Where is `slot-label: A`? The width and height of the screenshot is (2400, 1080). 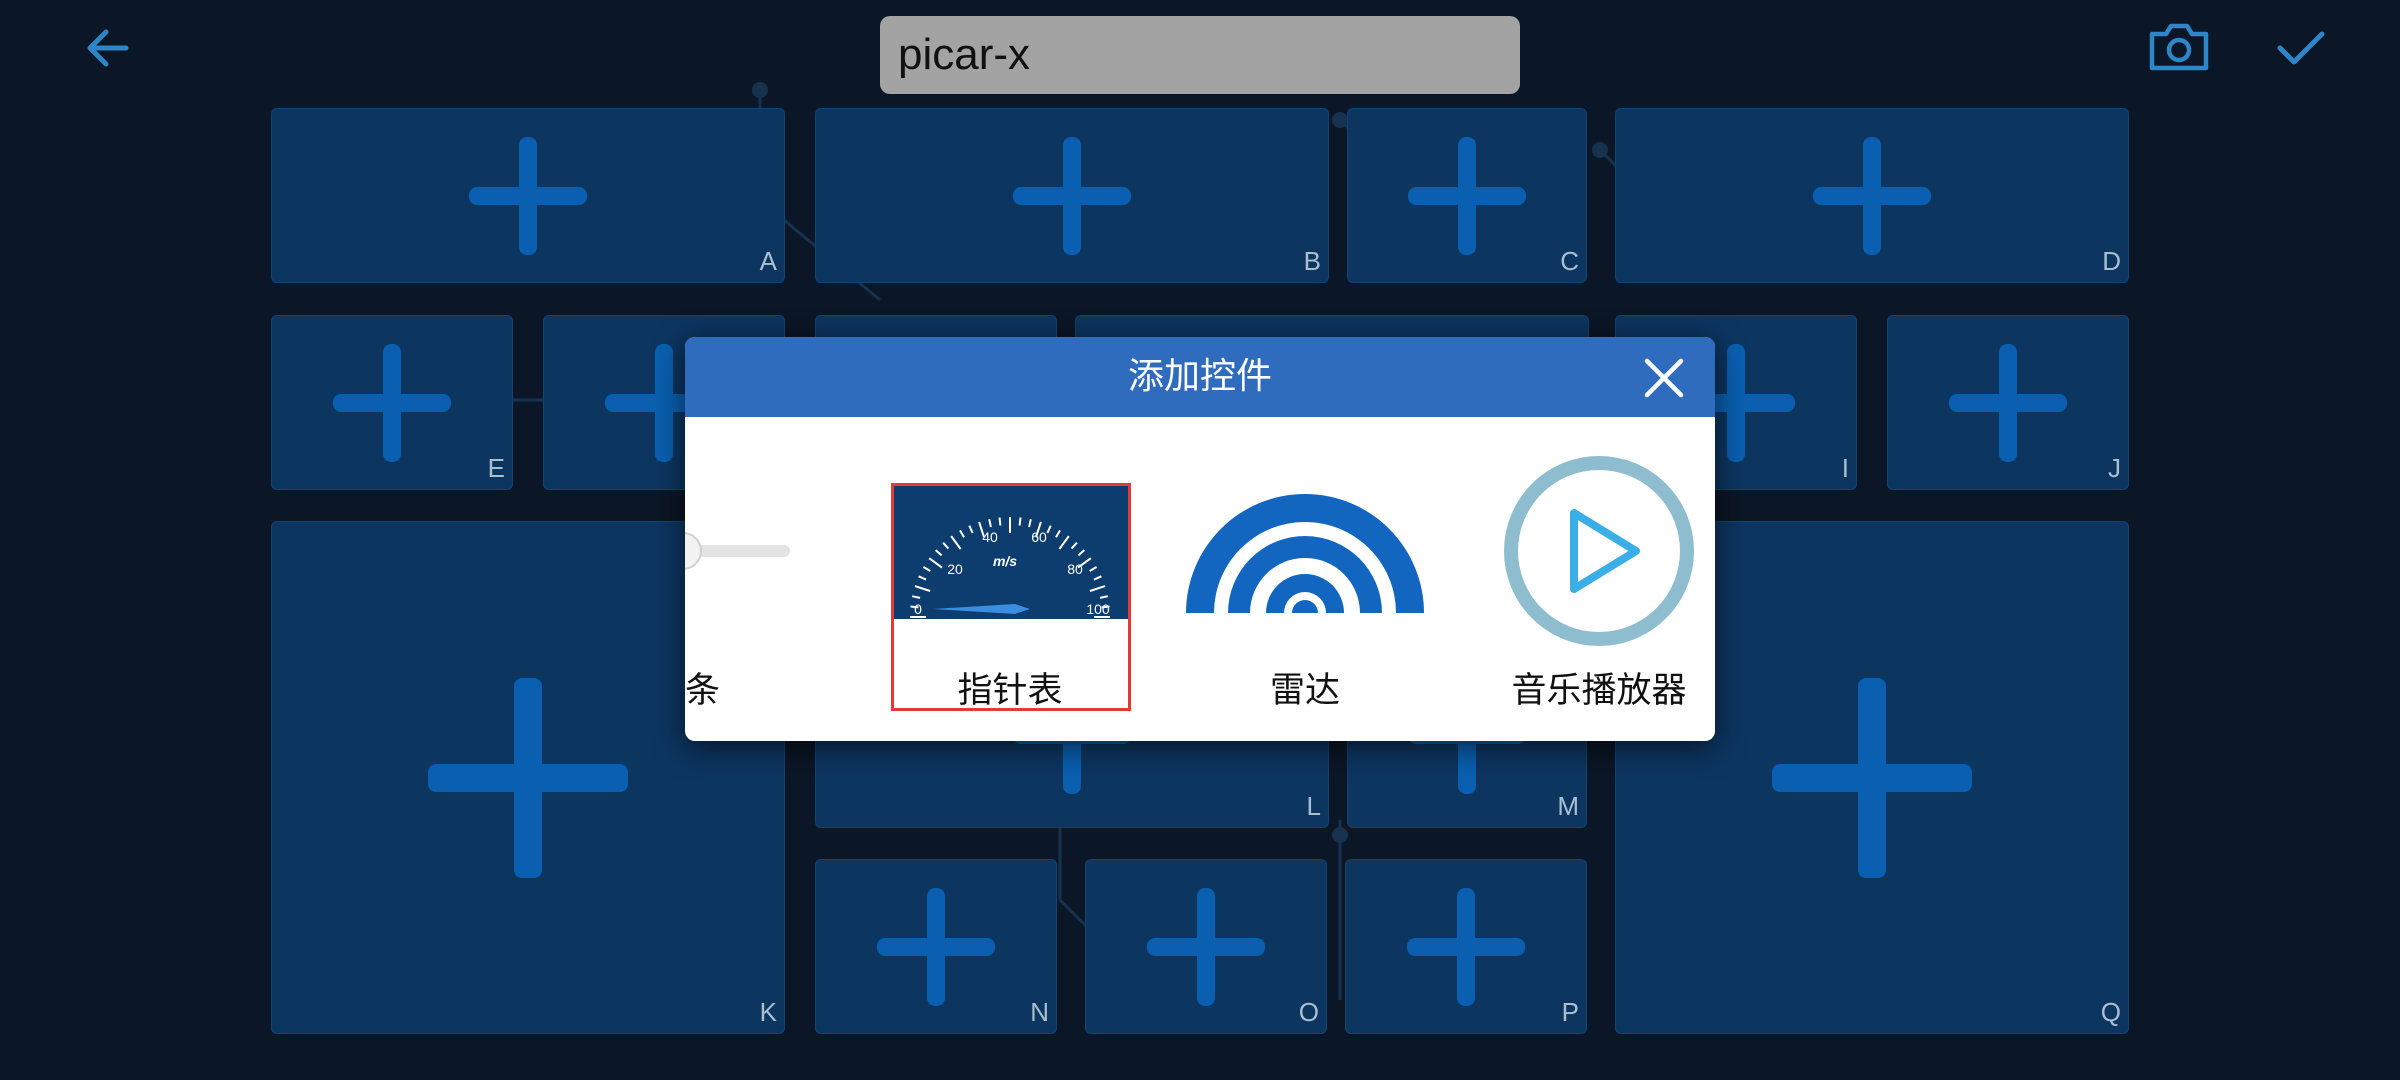
slot-label: A is located at coordinates (768, 261).